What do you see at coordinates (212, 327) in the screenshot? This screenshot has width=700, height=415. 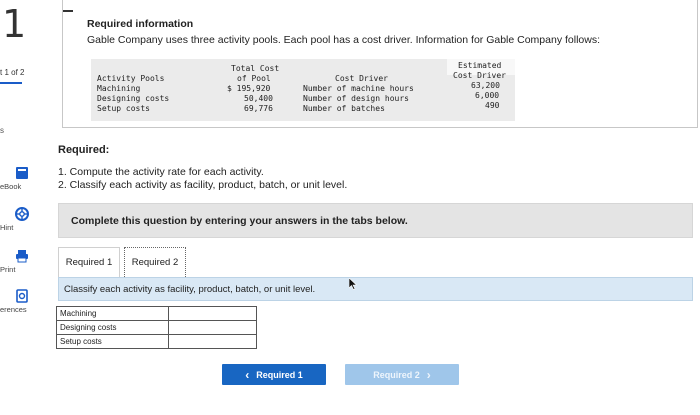 I see `classification-input-designing` at bounding box center [212, 327].